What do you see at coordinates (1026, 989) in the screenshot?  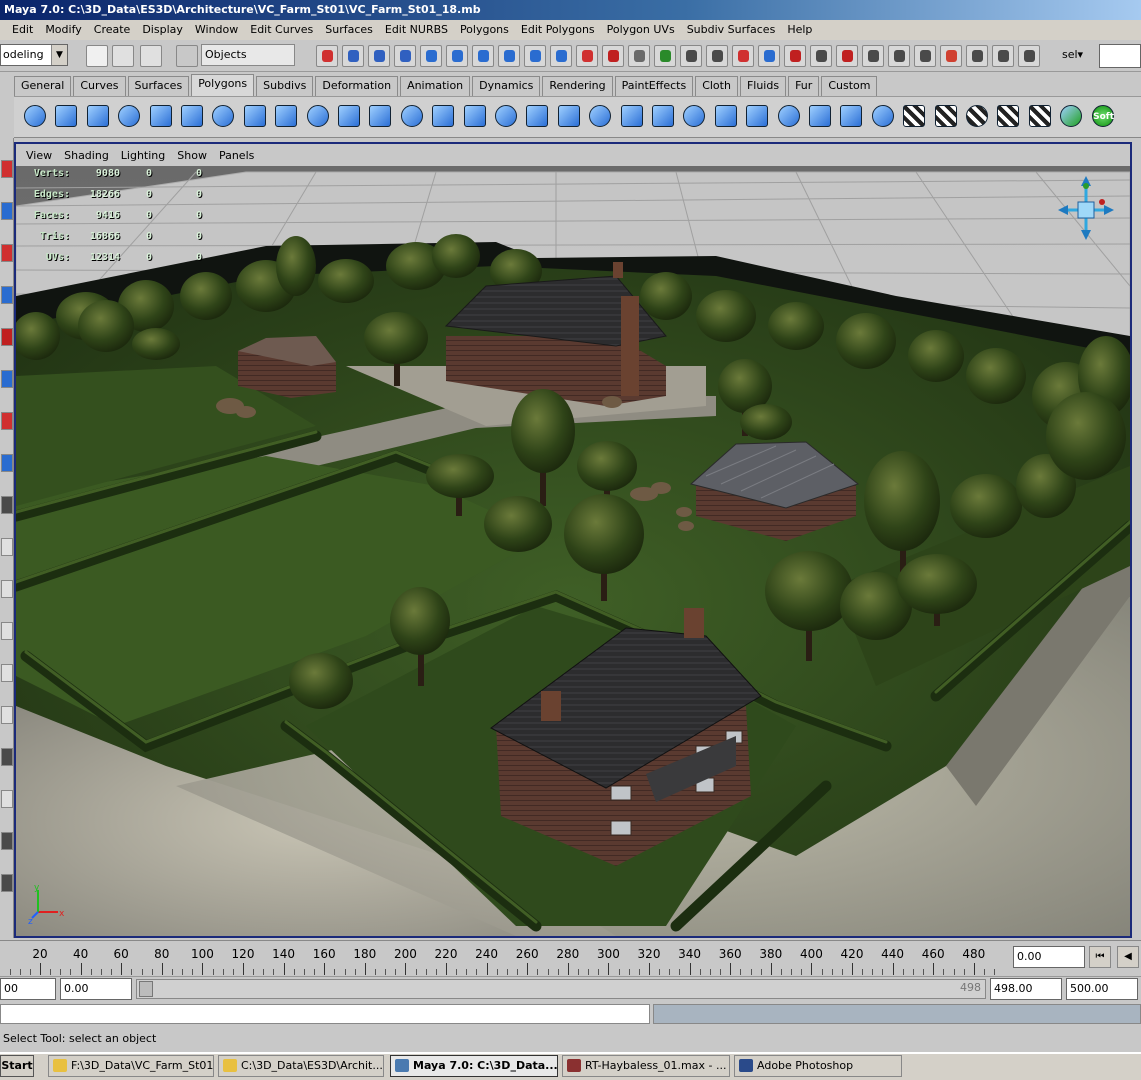 I see `playback-end-field: 498.00` at bounding box center [1026, 989].